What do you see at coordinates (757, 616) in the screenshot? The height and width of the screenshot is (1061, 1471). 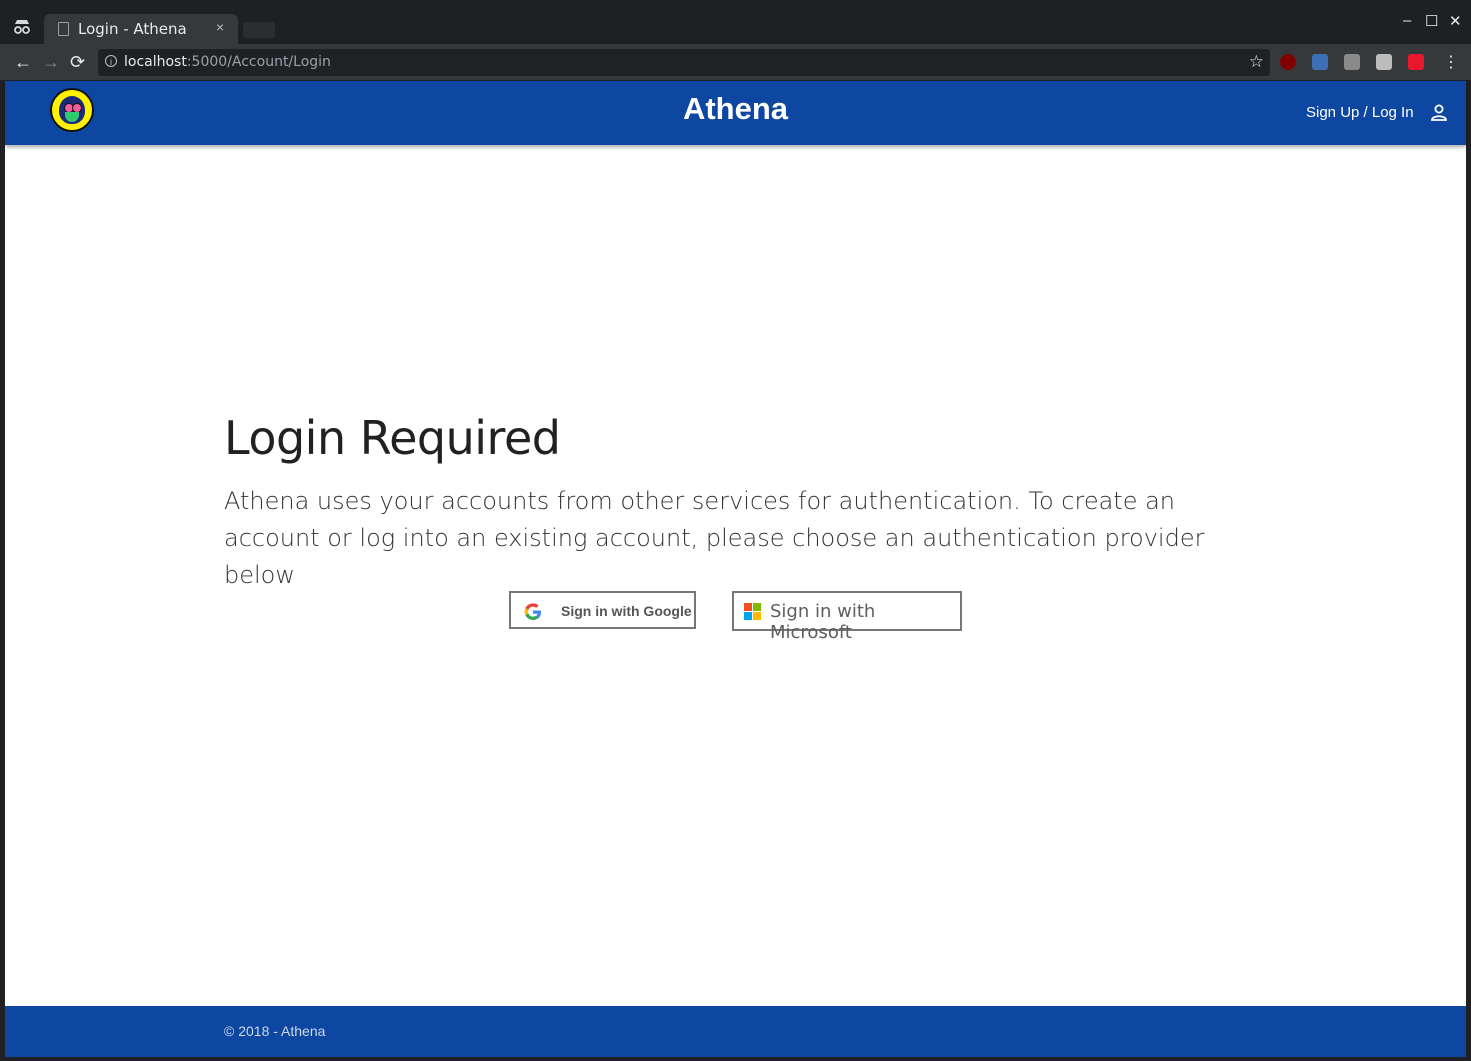 I see `ms-square-yellow` at bounding box center [757, 616].